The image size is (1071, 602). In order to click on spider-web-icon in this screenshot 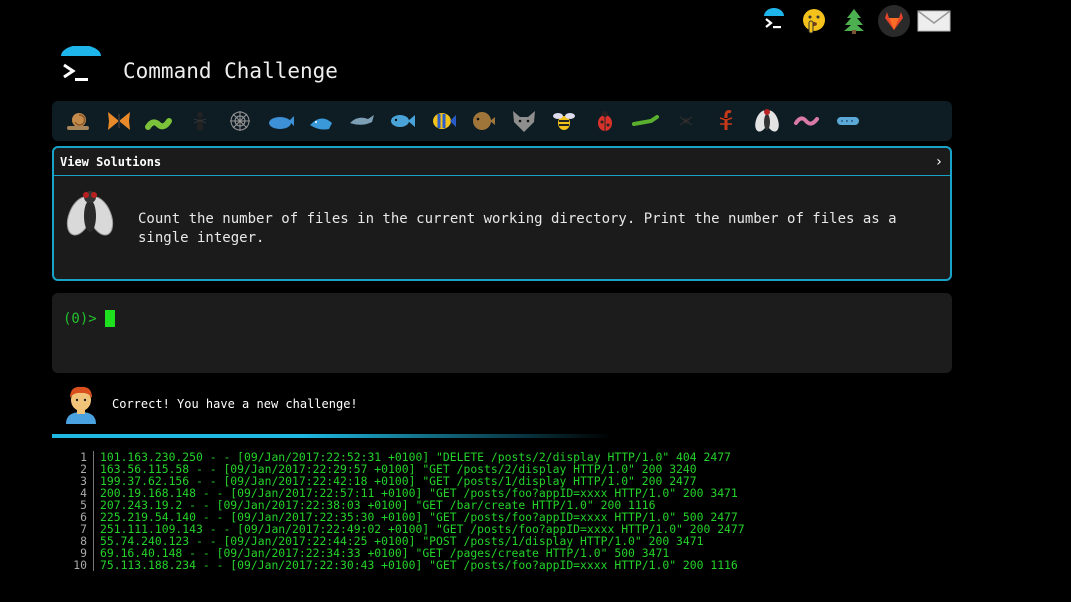, I will do `click(240, 121)`.